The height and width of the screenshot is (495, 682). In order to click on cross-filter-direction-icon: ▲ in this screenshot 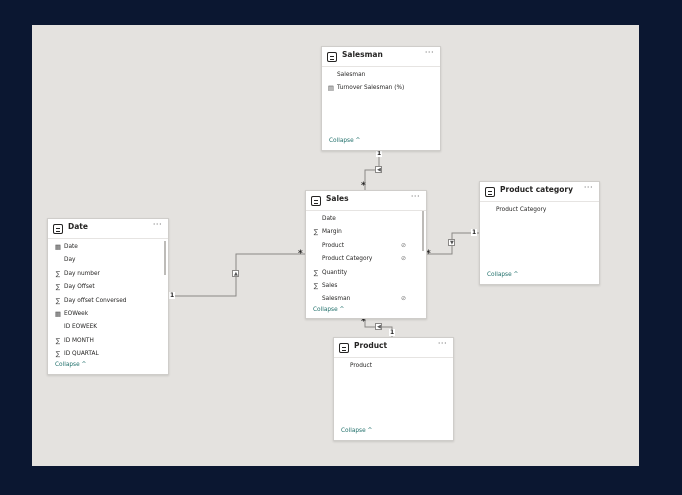, I will do `click(235, 273)`.